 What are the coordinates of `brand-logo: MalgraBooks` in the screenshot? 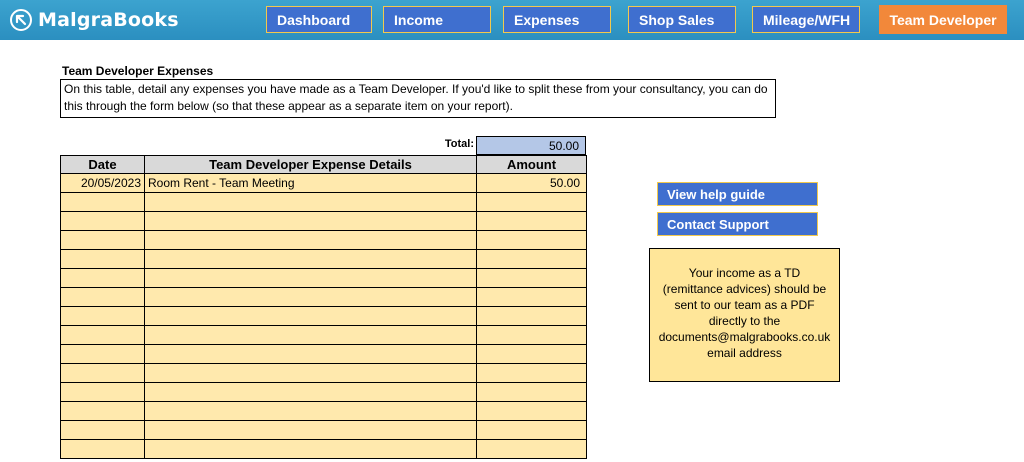 It's located at (94, 20).